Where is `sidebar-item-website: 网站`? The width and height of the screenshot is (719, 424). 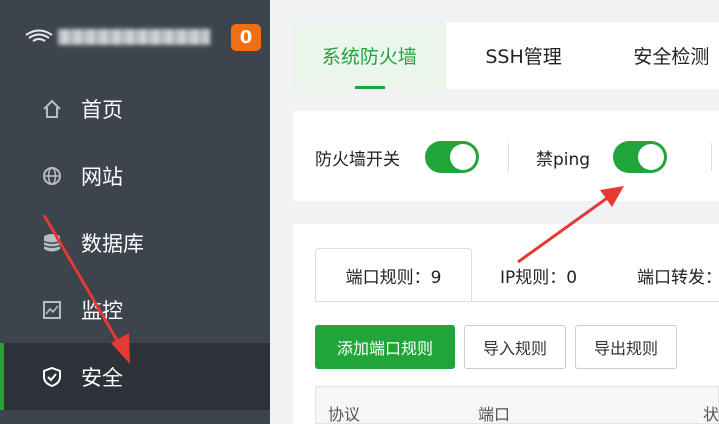
sidebar-item-website: 网站 is located at coordinates (135, 175).